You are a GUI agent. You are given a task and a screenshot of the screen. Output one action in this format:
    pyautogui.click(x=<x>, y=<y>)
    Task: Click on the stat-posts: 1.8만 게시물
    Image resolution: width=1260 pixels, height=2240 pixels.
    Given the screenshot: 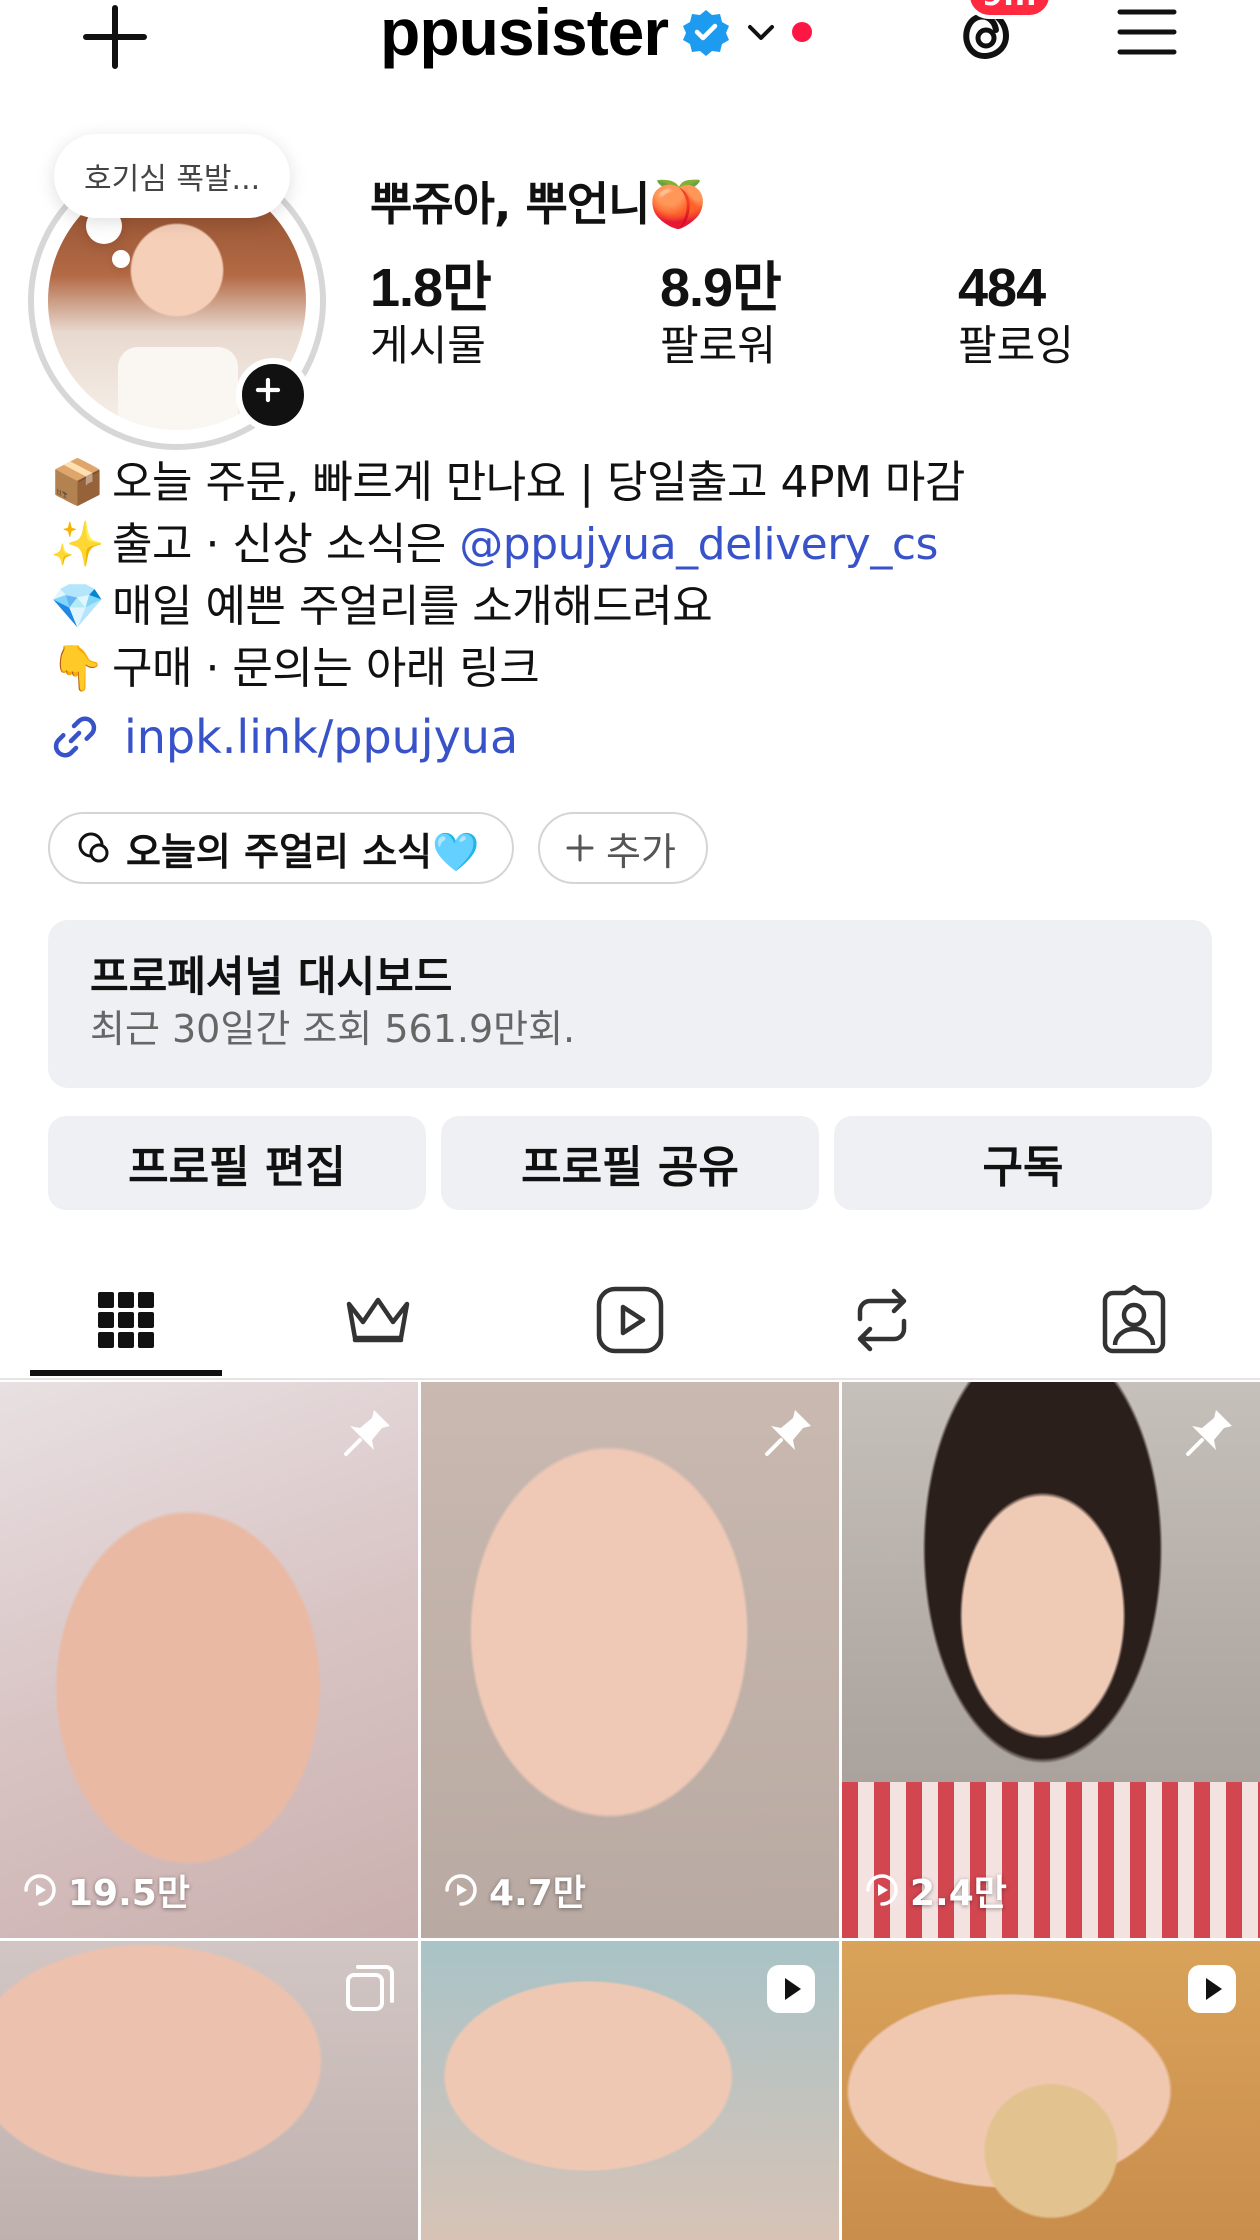 What is the action you would take?
    pyautogui.click(x=431, y=316)
    